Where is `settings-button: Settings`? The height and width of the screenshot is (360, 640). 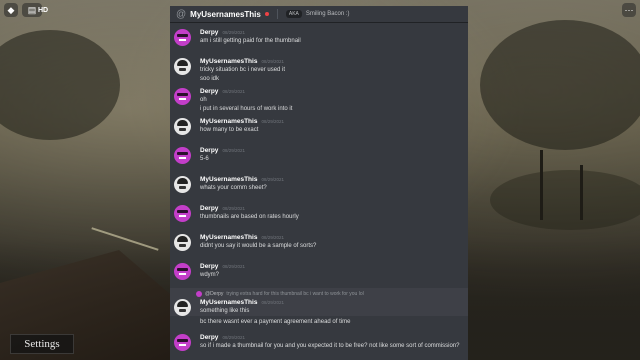 settings-button: Settings is located at coordinates (42, 344).